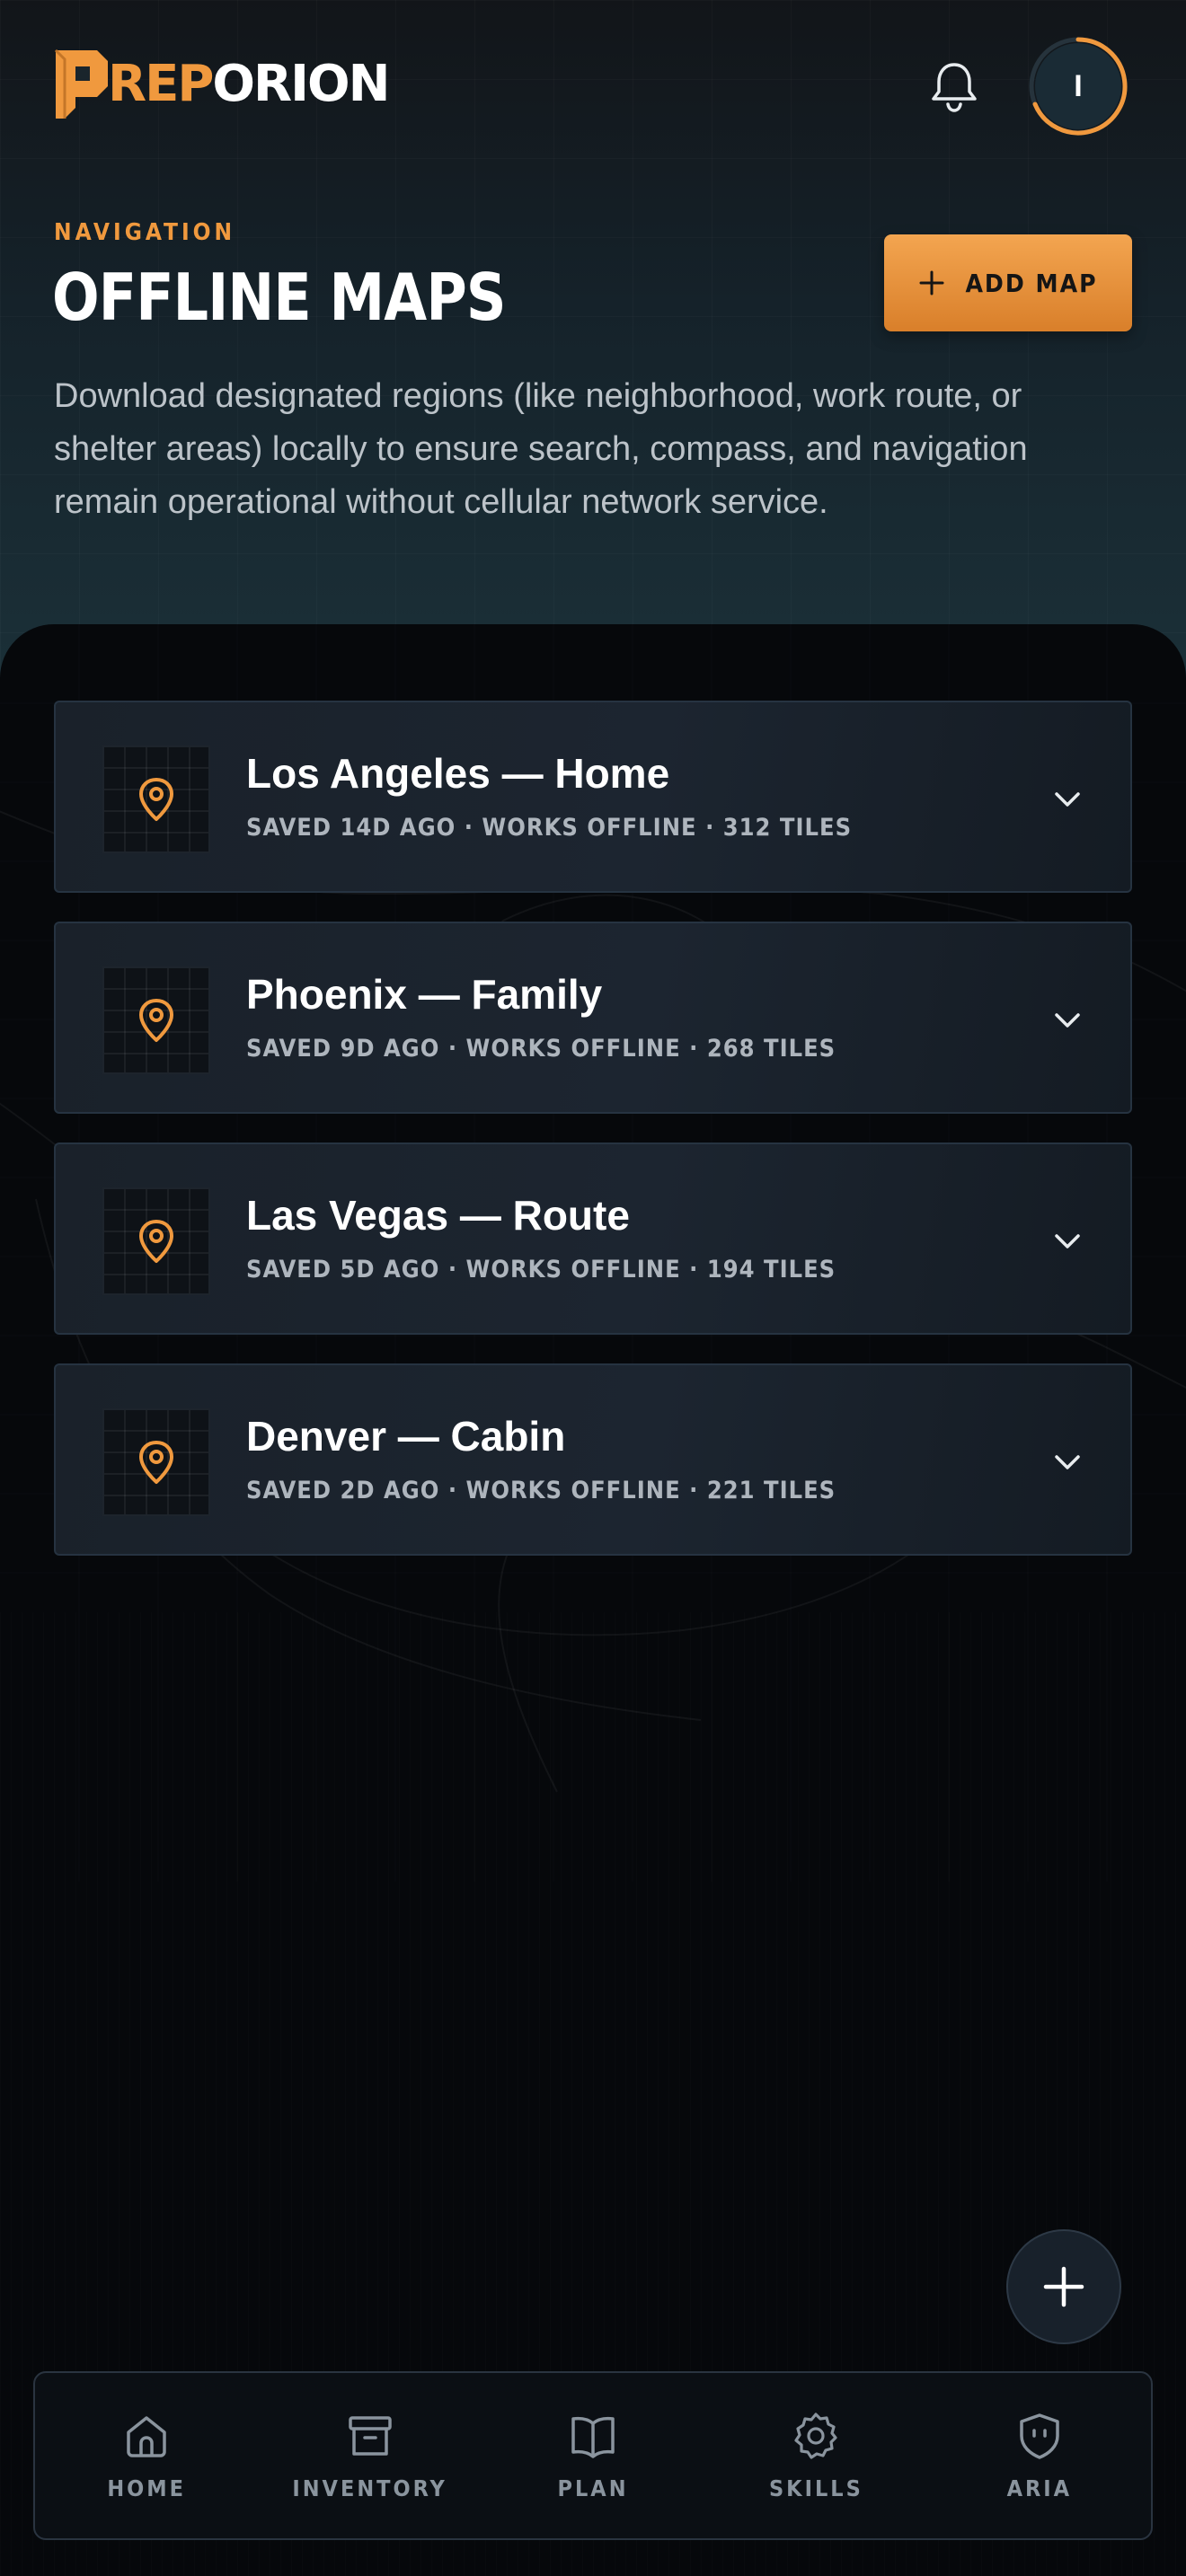 This screenshot has width=1186, height=2576. I want to click on add-map-label: ADD MAP, so click(1031, 283).